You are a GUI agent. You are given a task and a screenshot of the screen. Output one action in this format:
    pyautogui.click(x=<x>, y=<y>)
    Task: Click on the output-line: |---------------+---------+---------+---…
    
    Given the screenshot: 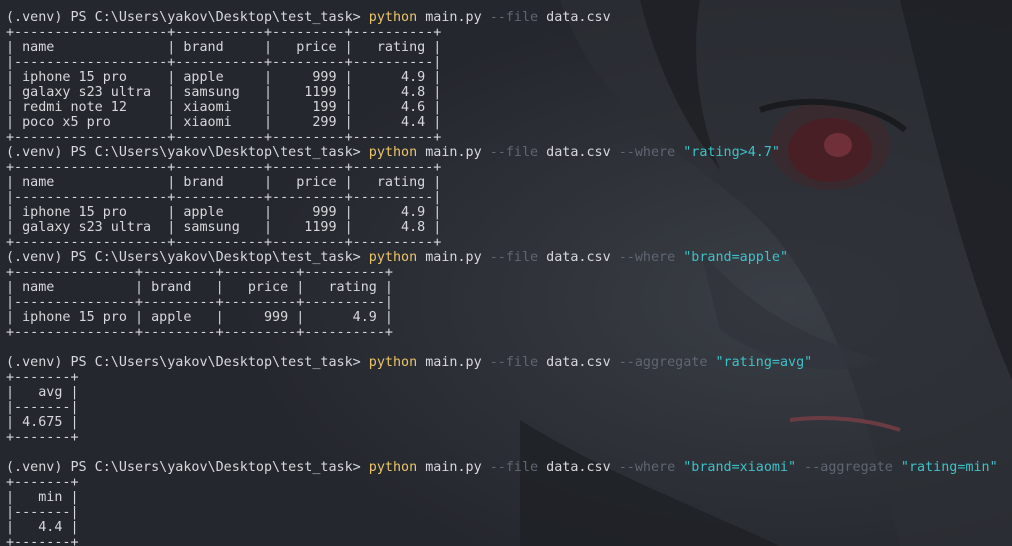 What is the action you would take?
    pyautogui.click(x=199, y=302)
    